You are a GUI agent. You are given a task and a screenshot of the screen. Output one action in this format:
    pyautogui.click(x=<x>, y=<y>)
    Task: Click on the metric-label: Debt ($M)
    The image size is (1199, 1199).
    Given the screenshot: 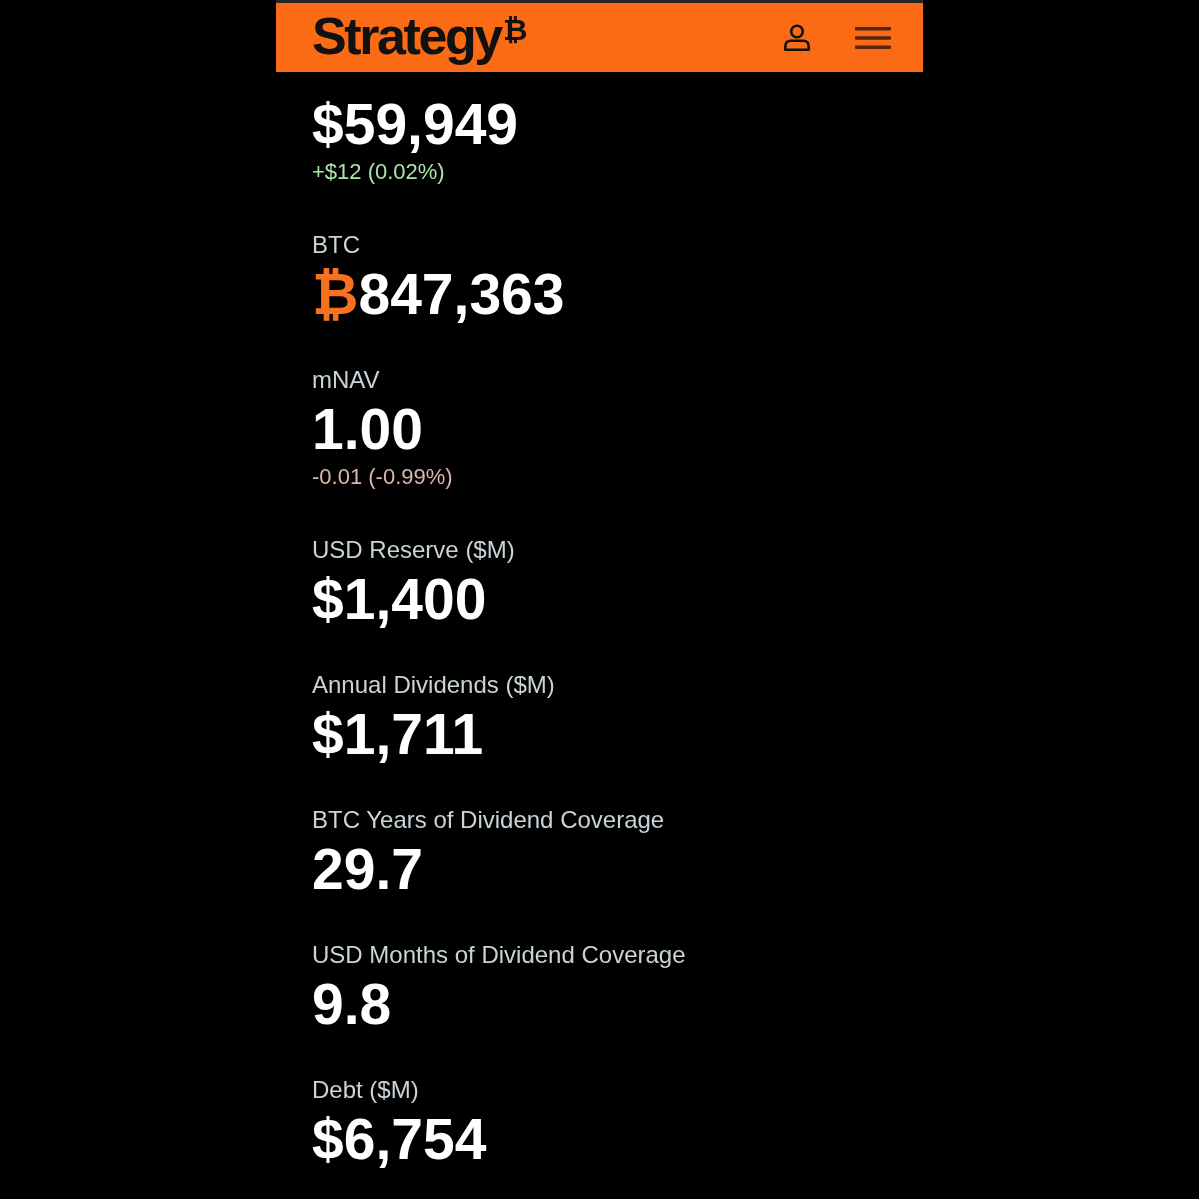 What is the action you would take?
    pyautogui.click(x=365, y=1090)
    